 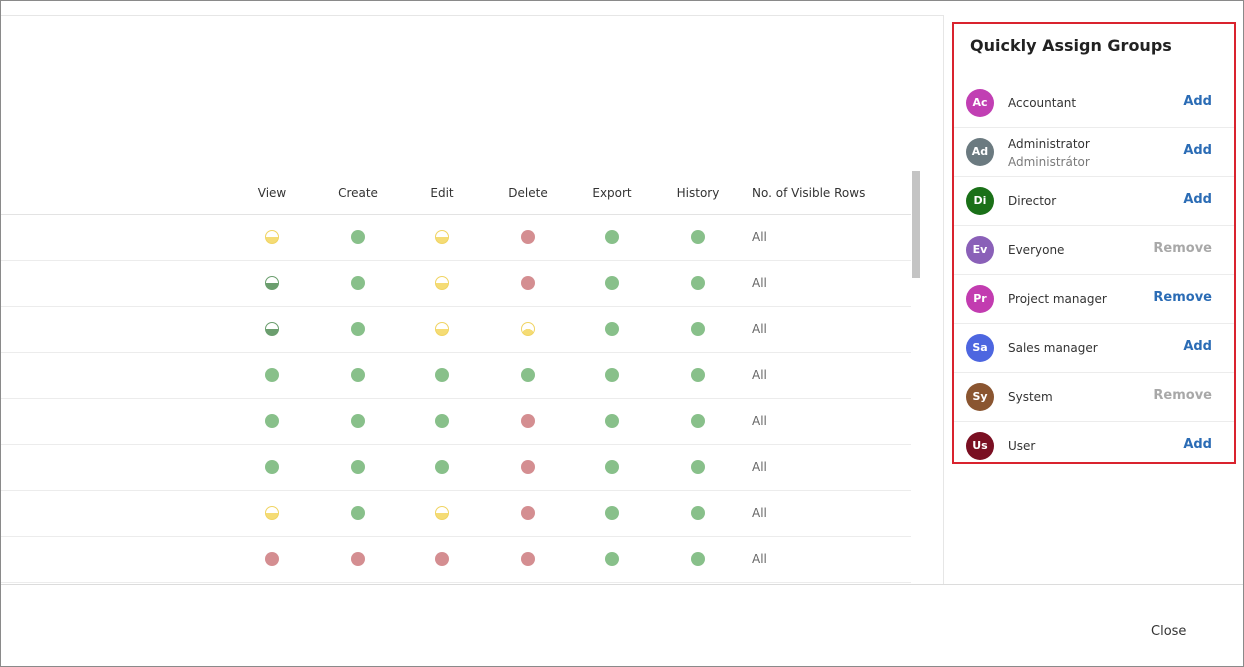 What do you see at coordinates (980, 397) in the screenshot?
I see `group-avatar: Sy` at bounding box center [980, 397].